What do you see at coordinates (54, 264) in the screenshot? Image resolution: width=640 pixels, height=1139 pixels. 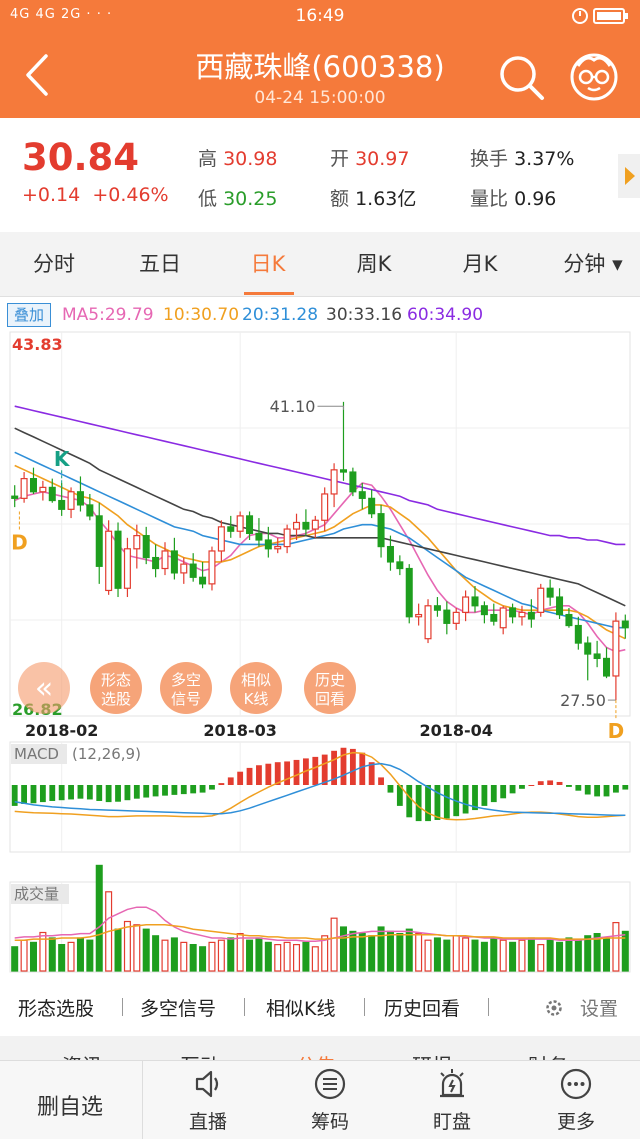 I see `tab-intraday: 分时` at bounding box center [54, 264].